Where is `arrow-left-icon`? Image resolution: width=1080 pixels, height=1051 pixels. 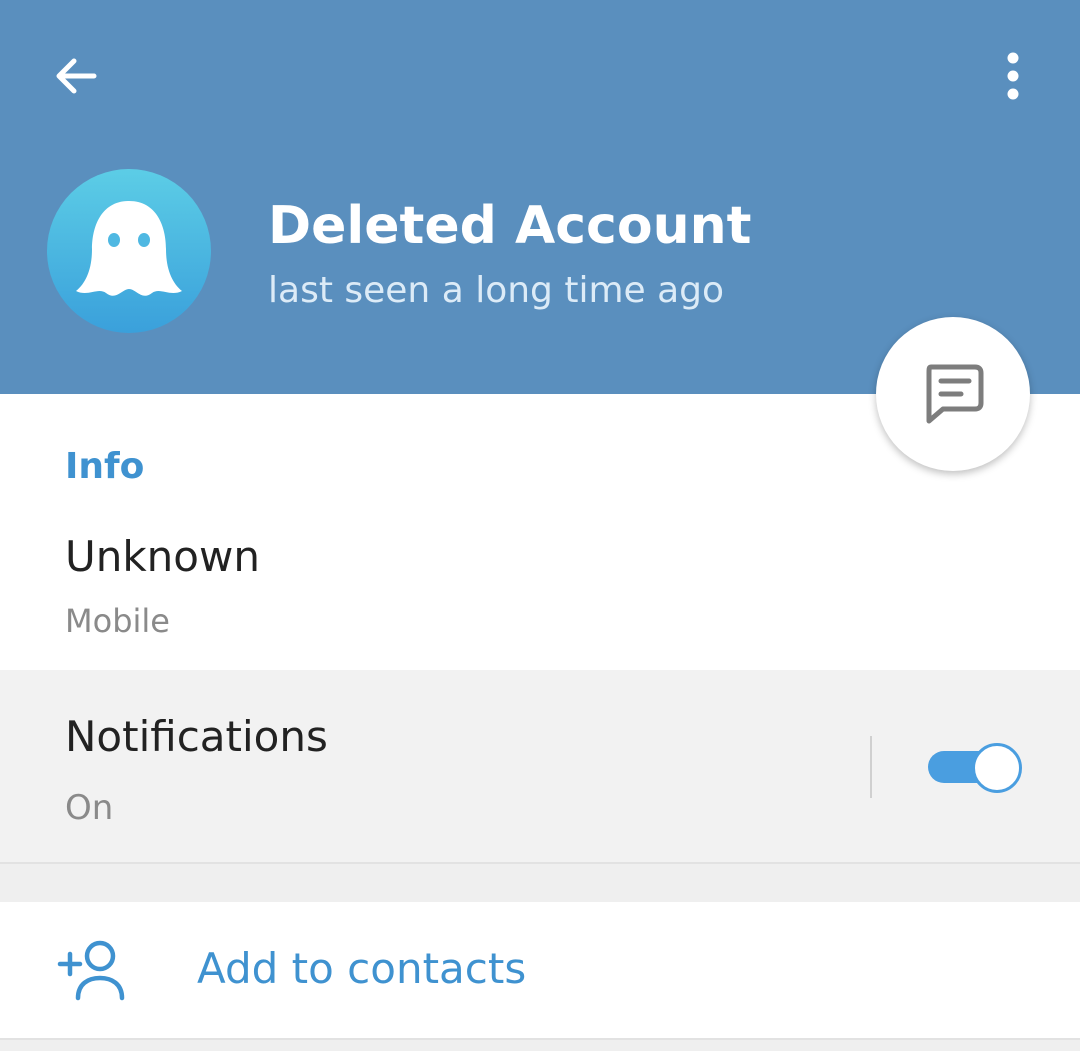 arrow-left-icon is located at coordinates (76, 76).